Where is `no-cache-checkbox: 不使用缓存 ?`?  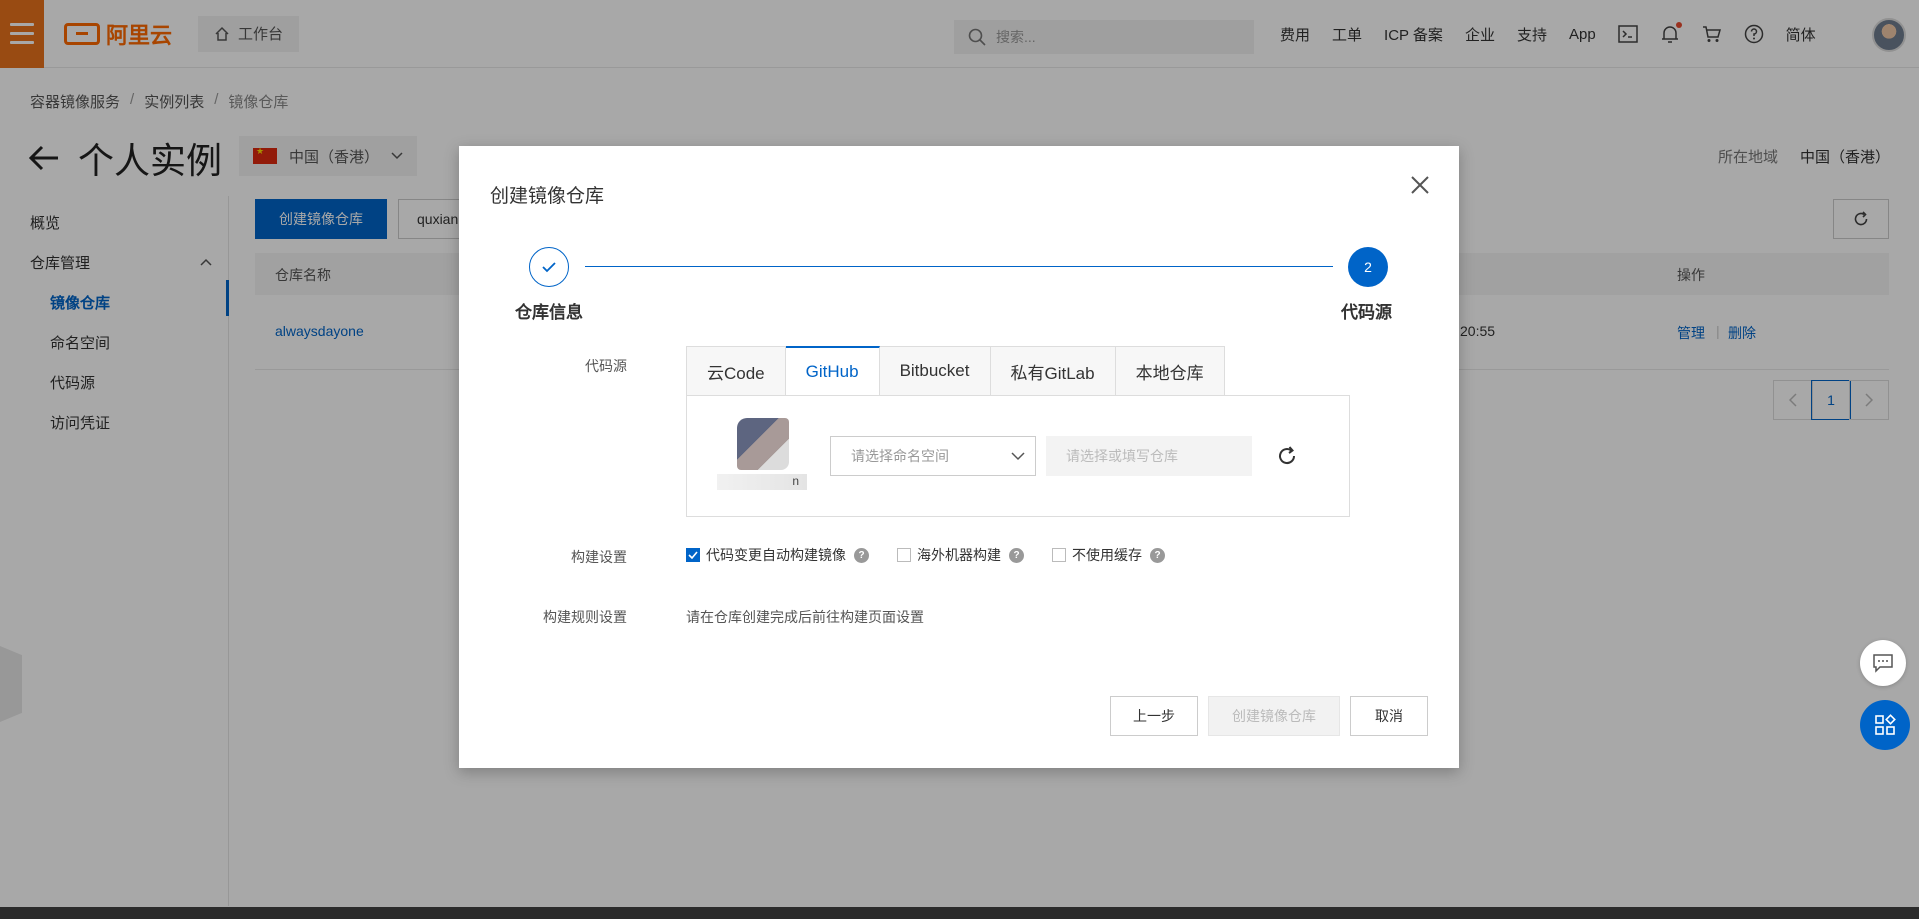 no-cache-checkbox: 不使用缓存 ? is located at coordinates (1108, 555).